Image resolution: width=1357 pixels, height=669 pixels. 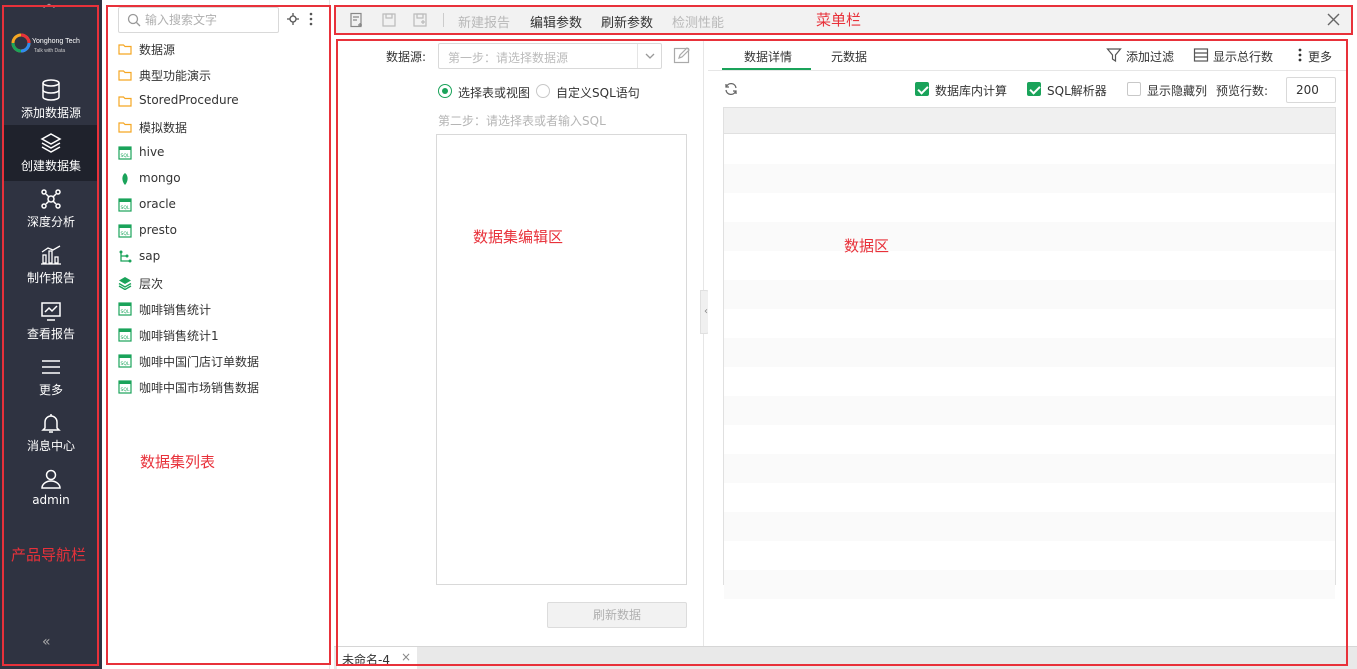 What do you see at coordinates (377, 658) in the screenshot?
I see `document-tab: 未命名-4 ×` at bounding box center [377, 658].